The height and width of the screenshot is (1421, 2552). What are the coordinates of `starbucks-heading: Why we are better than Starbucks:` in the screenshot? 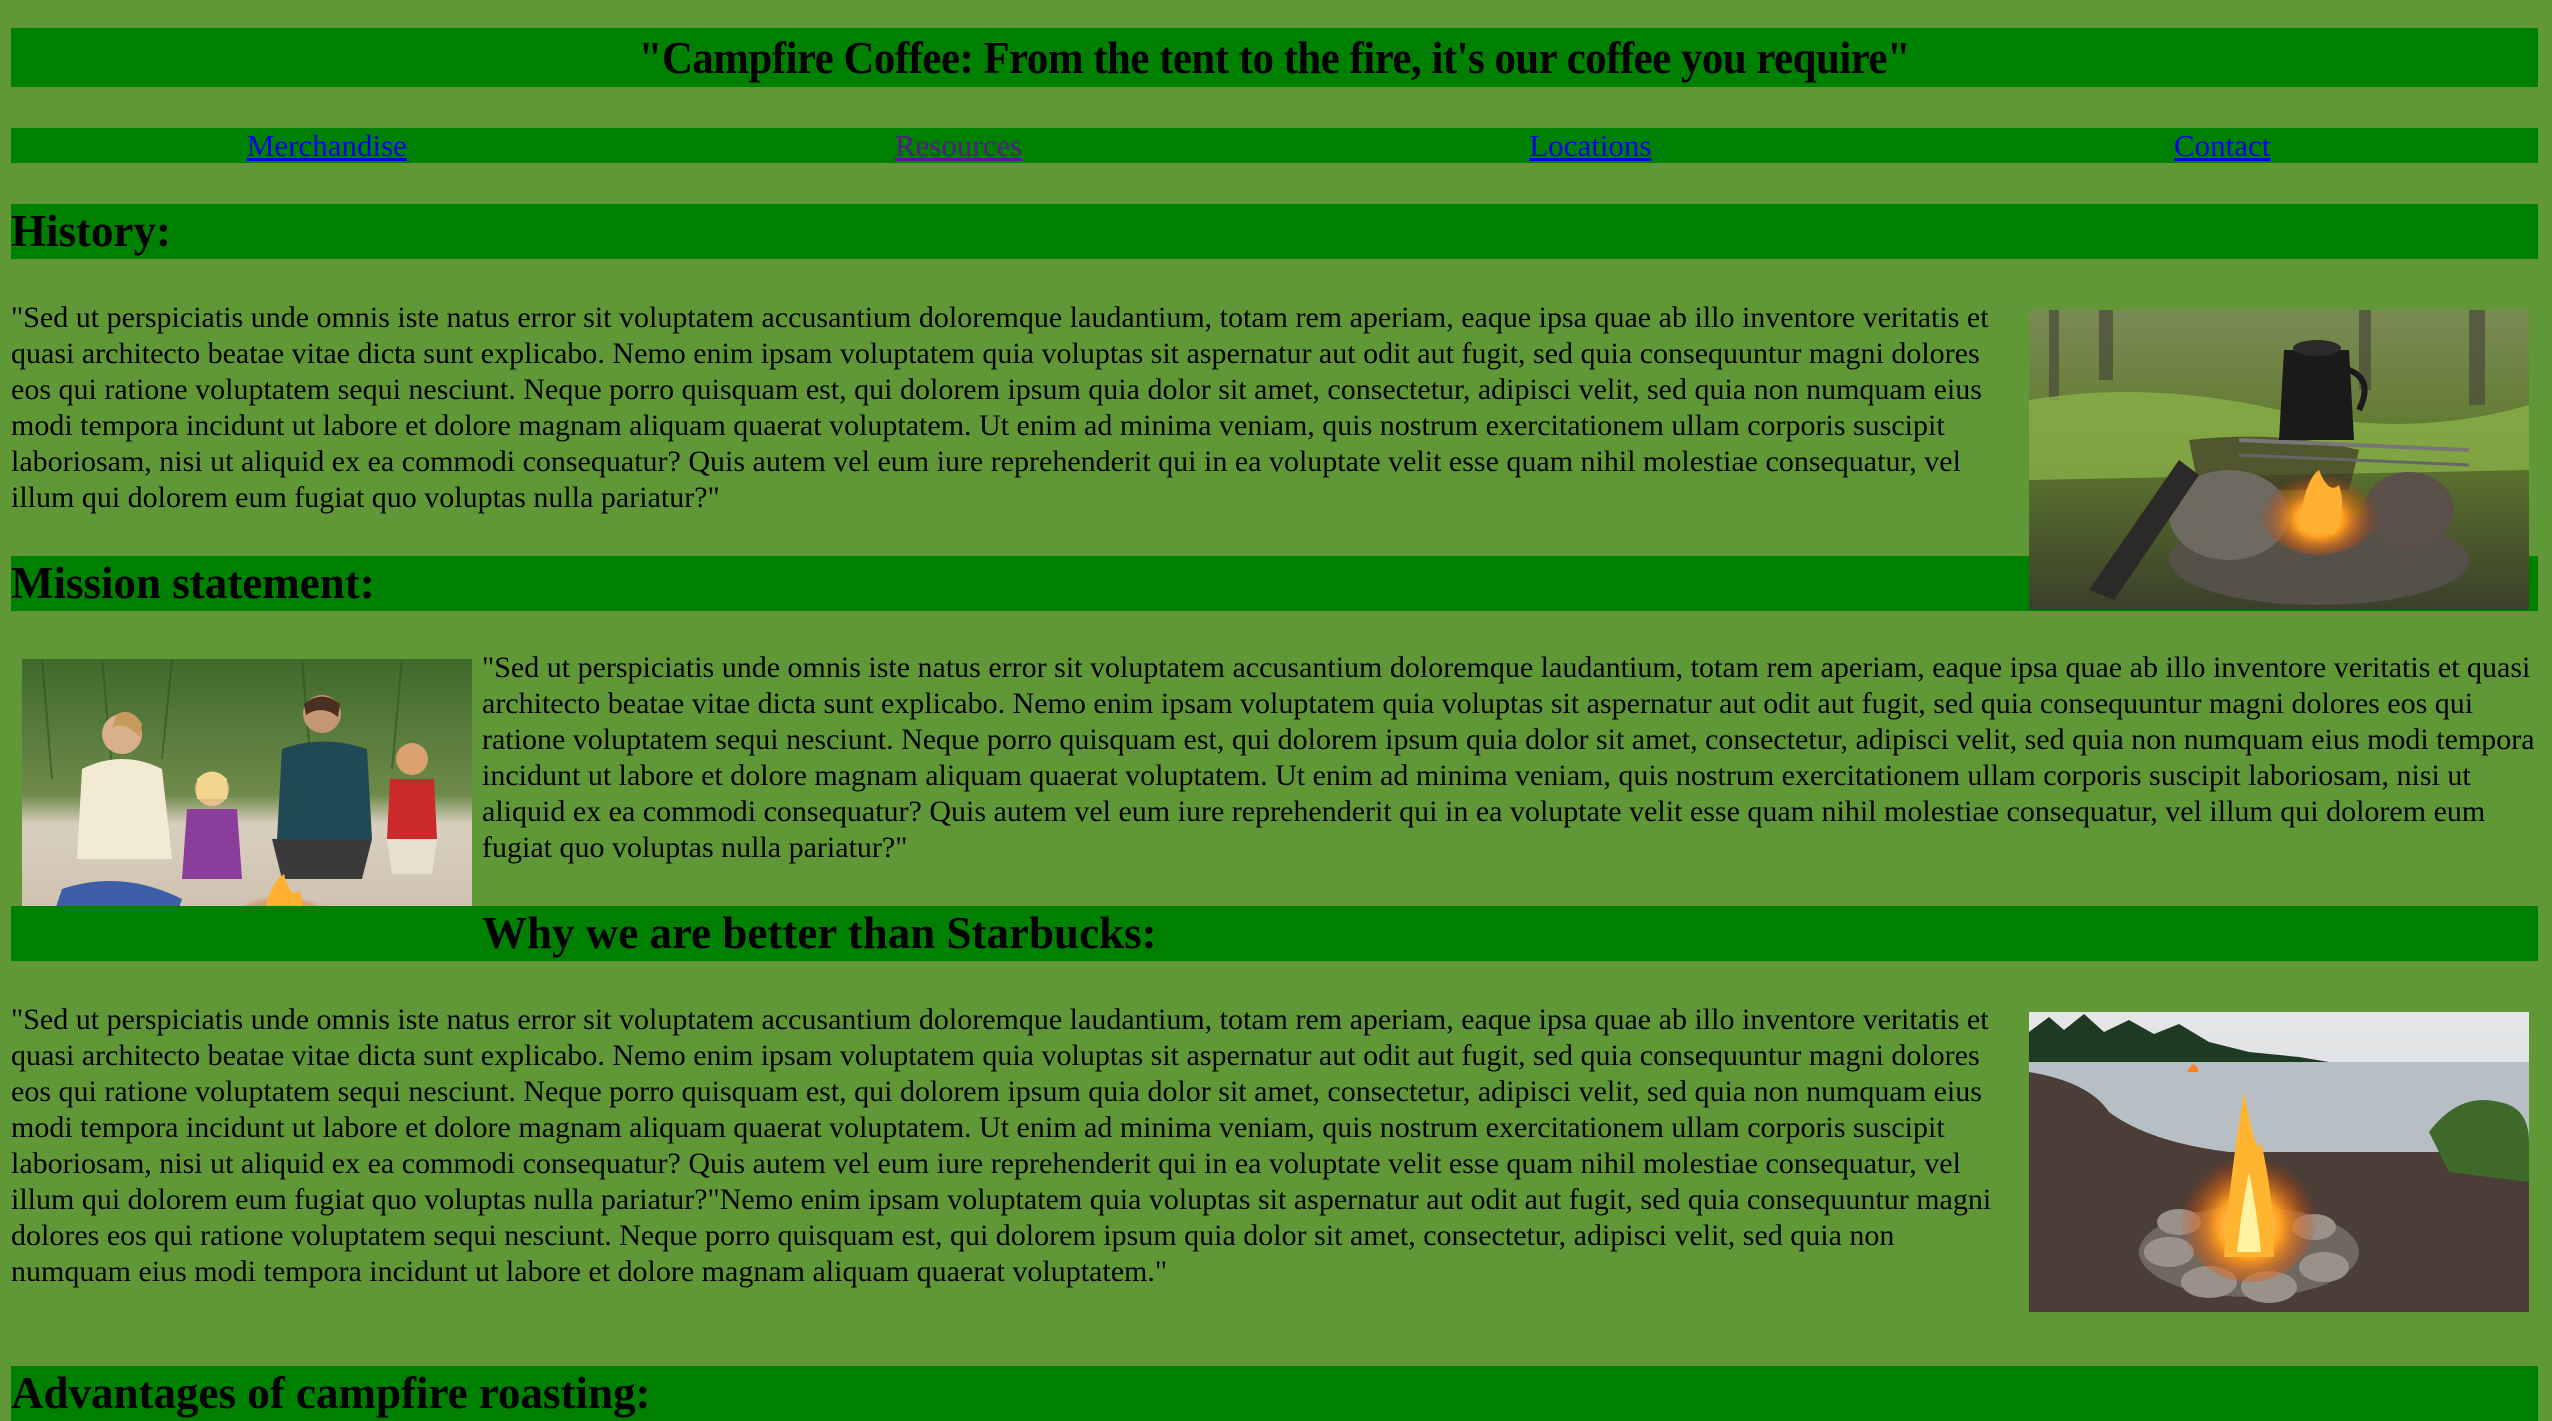 It's located at (819, 933).